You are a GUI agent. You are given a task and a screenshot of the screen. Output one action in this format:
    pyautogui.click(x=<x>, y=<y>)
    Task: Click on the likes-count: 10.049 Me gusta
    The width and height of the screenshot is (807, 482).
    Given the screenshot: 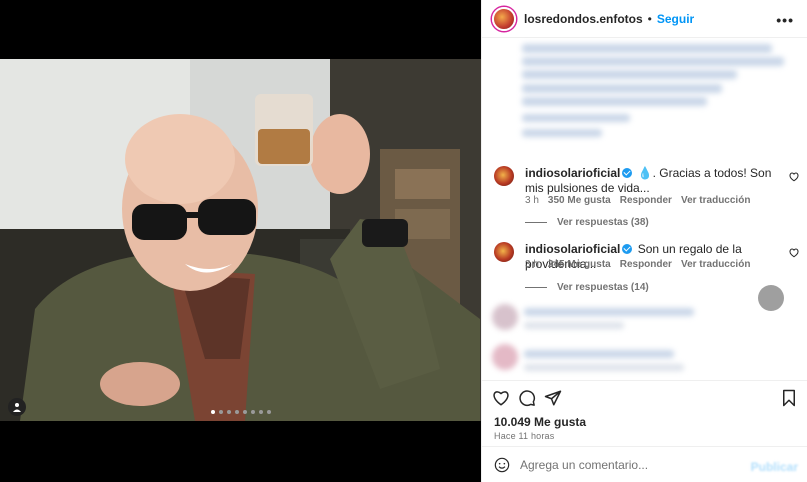 What is the action you would take?
    pyautogui.click(x=540, y=422)
    